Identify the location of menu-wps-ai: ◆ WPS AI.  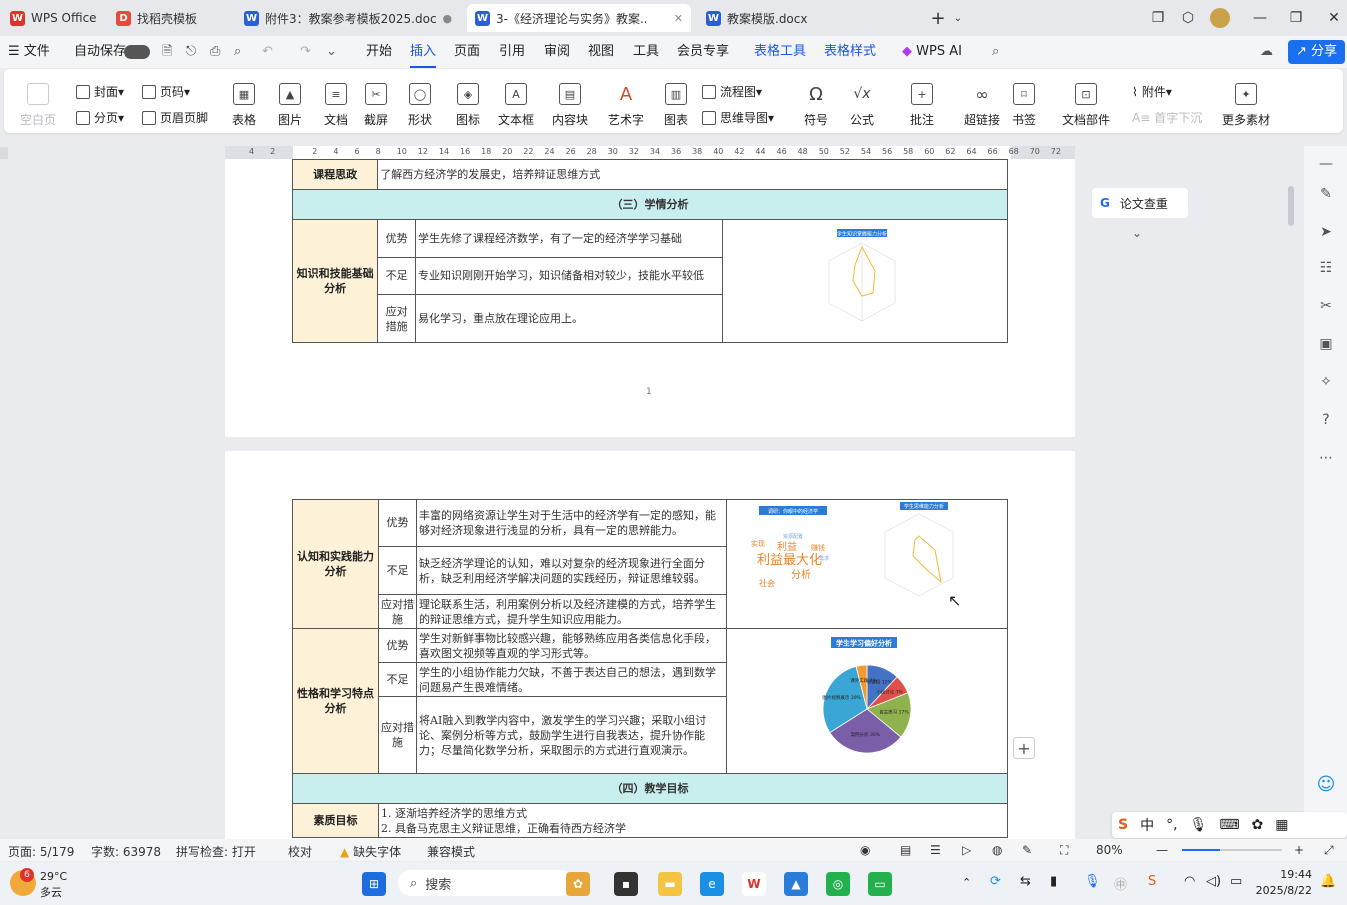
(932, 52).